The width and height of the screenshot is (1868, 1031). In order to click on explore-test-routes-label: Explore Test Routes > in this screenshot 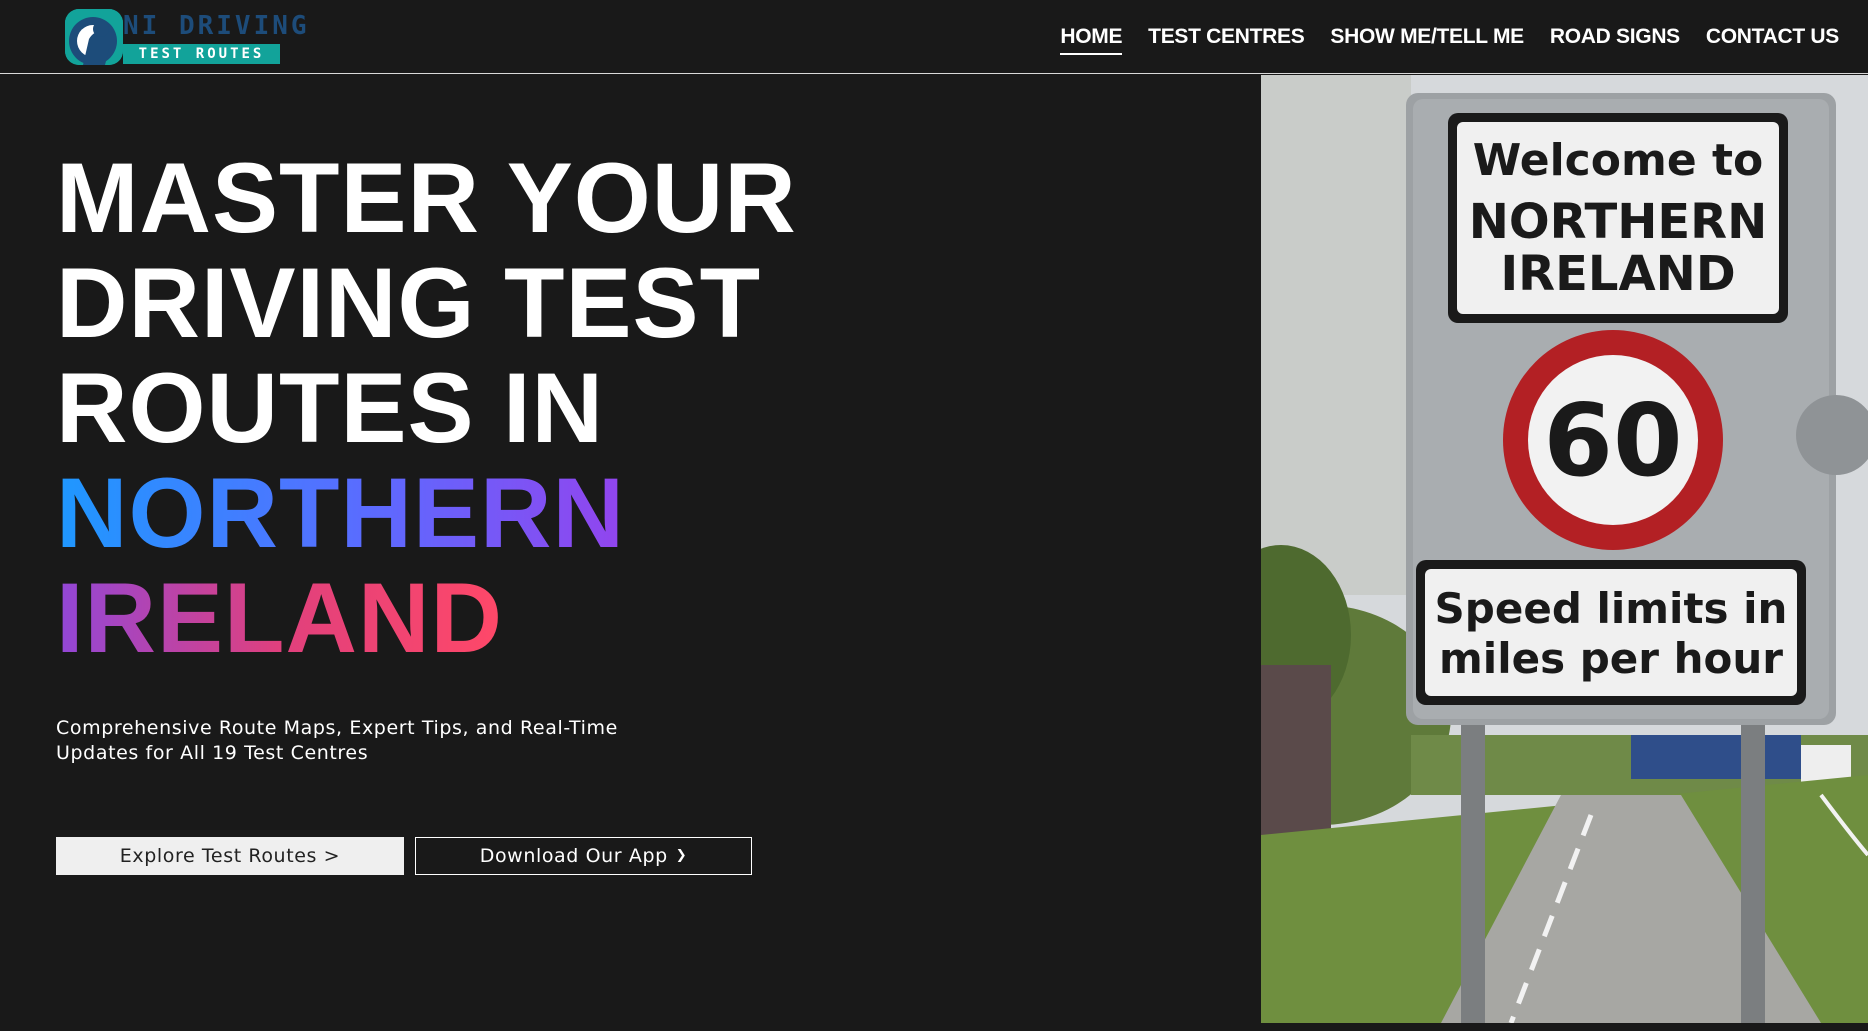, I will do `click(230, 856)`.